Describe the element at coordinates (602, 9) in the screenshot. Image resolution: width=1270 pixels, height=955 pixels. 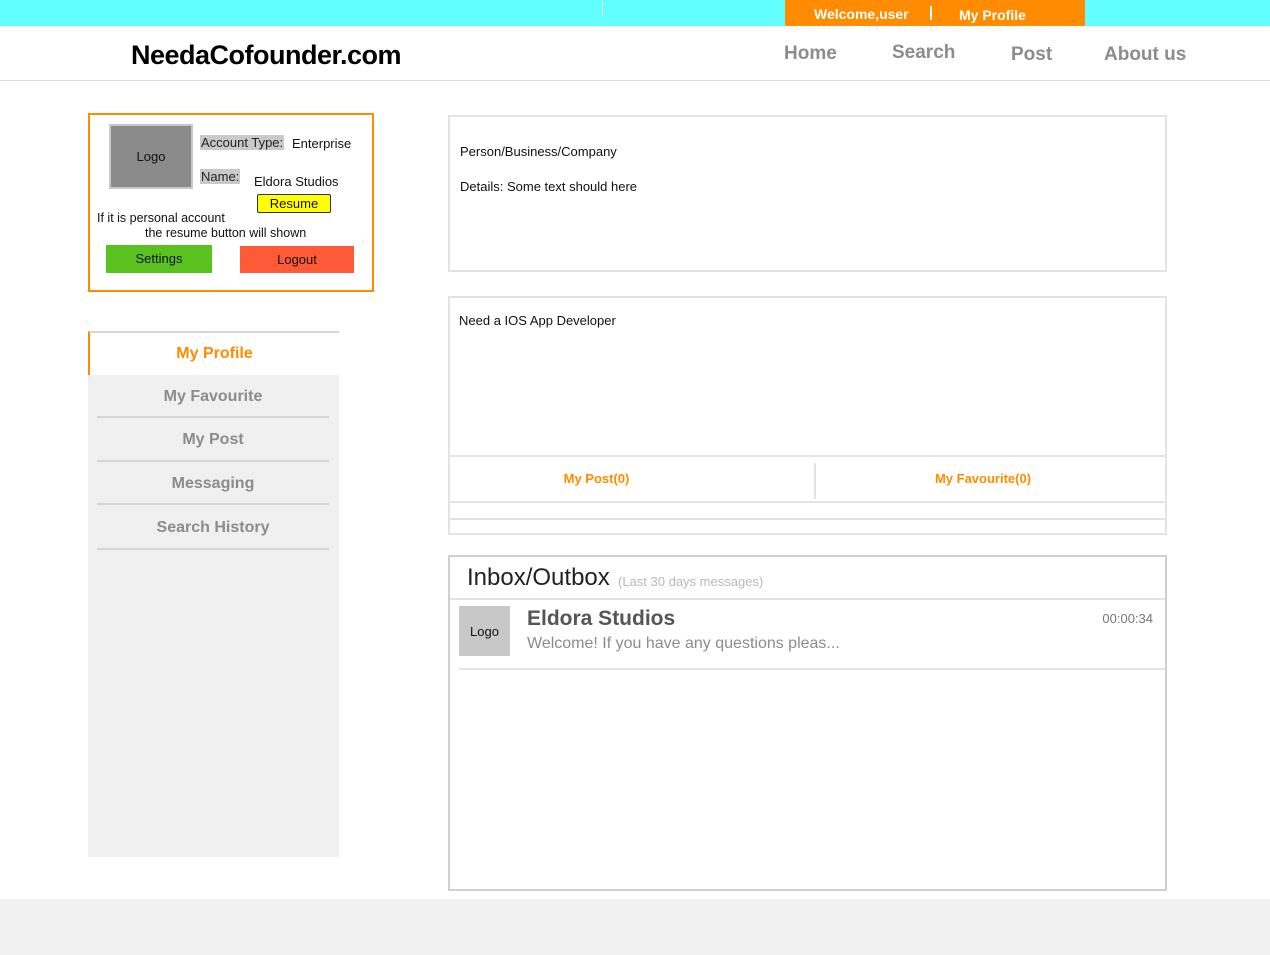
I see `top-bar-divider` at that location.